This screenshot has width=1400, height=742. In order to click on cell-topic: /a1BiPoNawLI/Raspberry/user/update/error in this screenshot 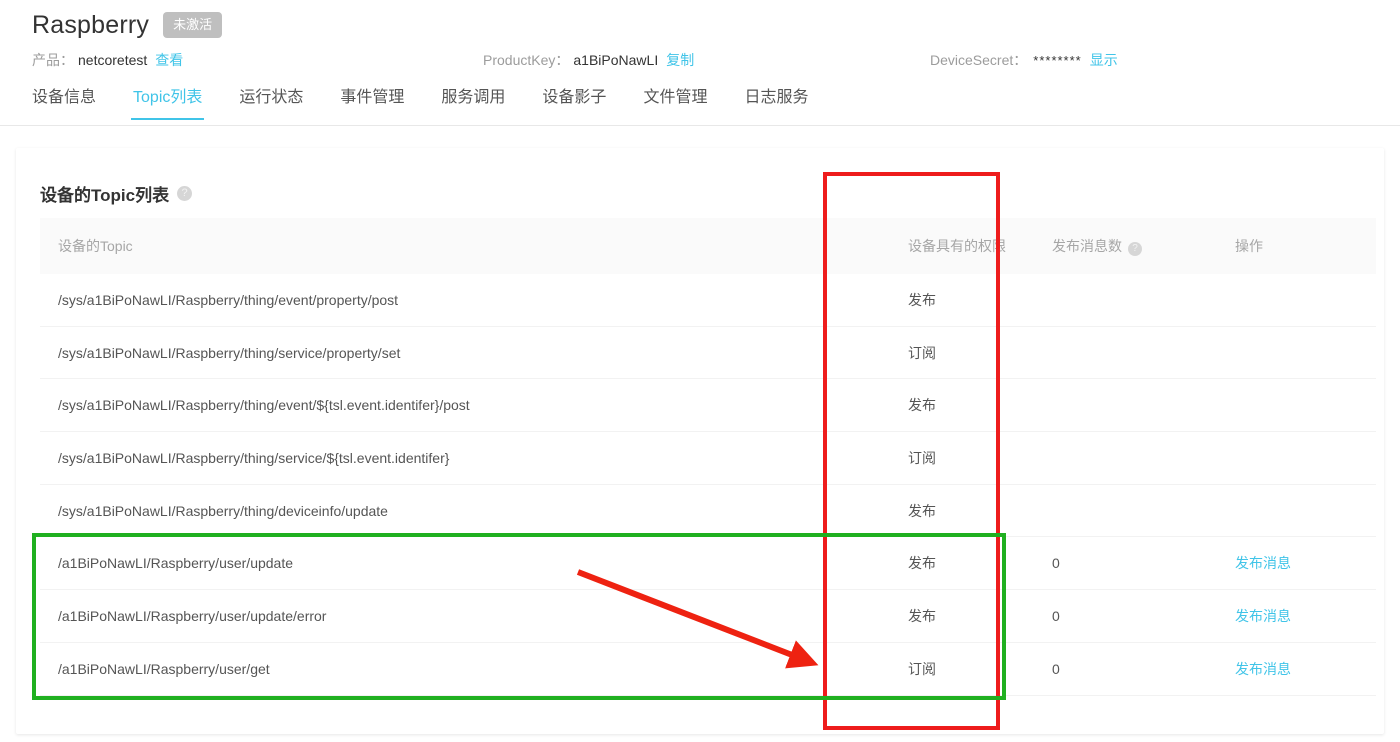, I will do `click(192, 615)`.